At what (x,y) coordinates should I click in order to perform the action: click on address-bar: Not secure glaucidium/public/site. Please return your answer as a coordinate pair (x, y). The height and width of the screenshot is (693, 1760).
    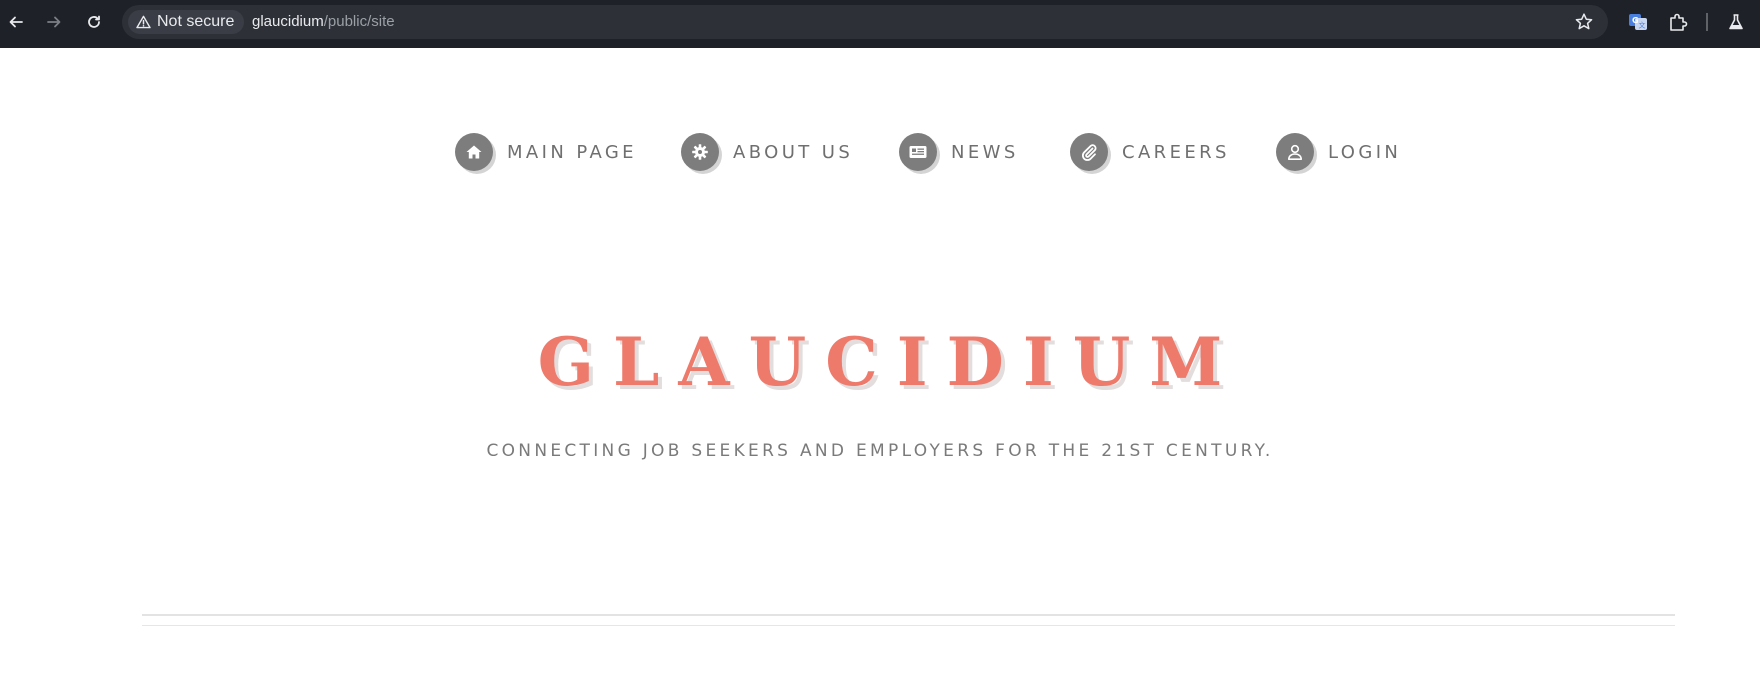
    Looking at the image, I should click on (865, 22).